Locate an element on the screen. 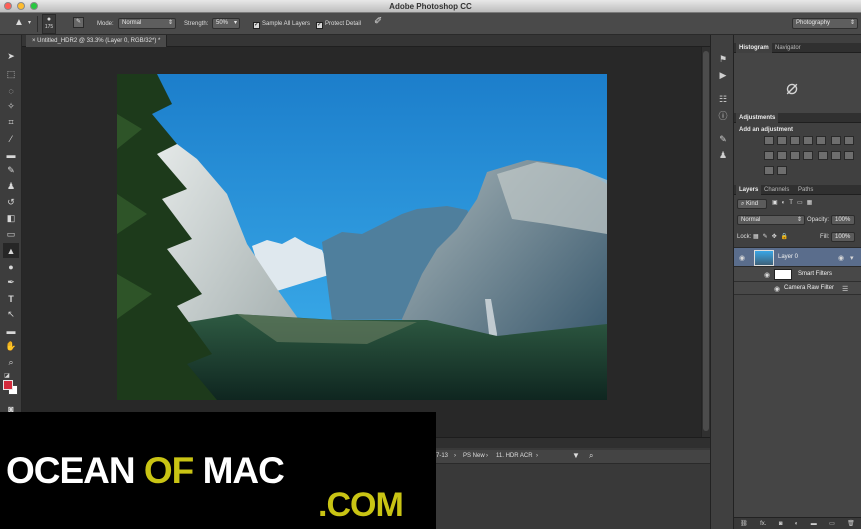 The image size is (861, 529). layer-name: Smart Filters is located at coordinates (815, 274).